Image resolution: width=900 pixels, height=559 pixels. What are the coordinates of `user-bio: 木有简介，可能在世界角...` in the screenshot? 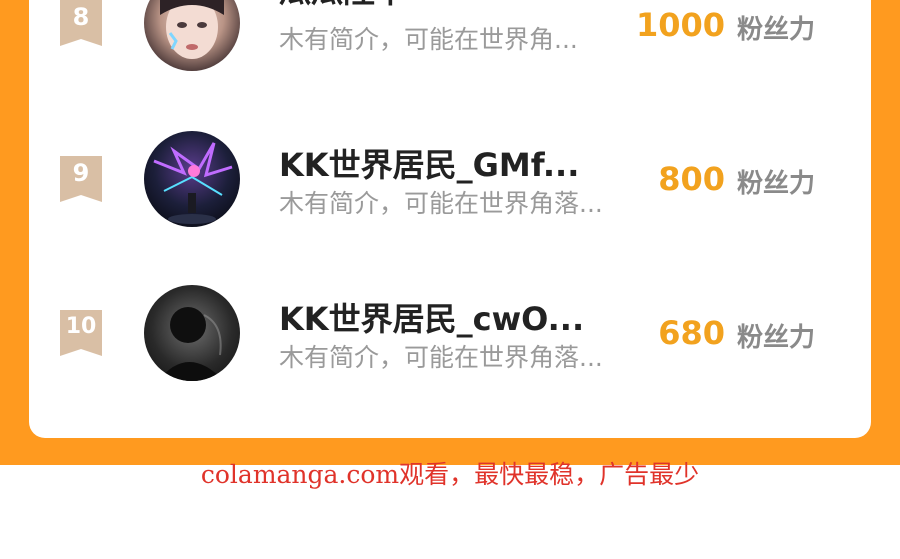 It's located at (428, 39).